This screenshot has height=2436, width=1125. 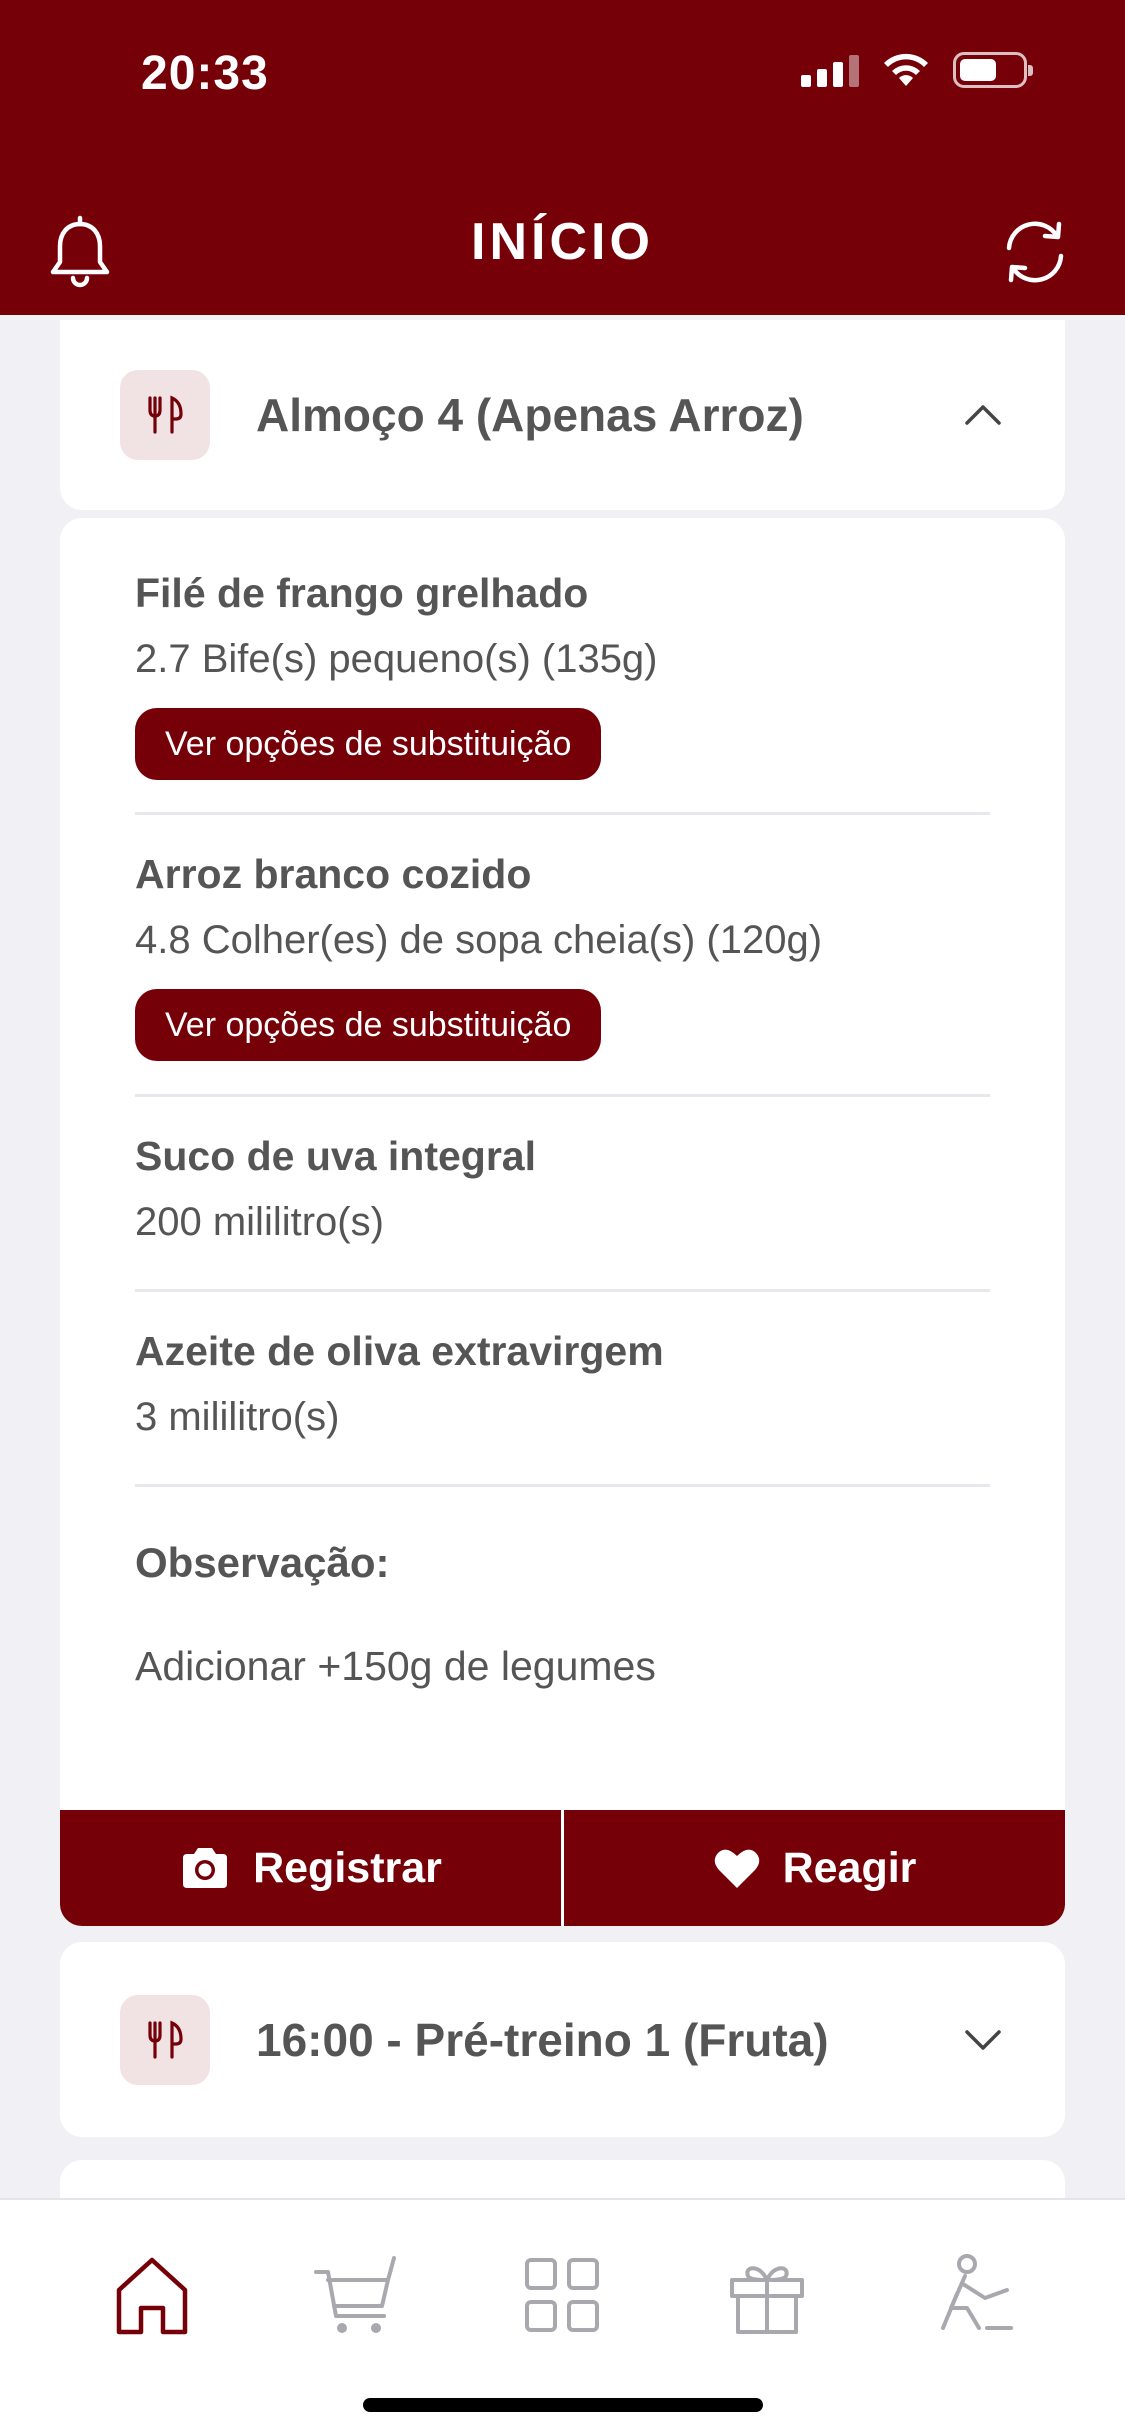 What do you see at coordinates (333, 874) in the screenshot?
I see `food-name: Arroz branco cozido` at bounding box center [333, 874].